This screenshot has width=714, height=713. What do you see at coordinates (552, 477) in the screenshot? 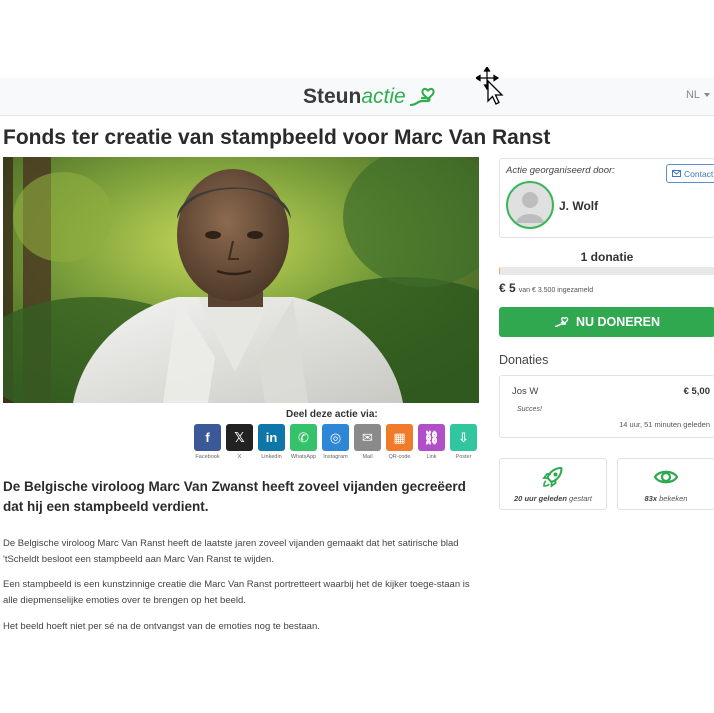
I see `rocket-icon` at bounding box center [552, 477].